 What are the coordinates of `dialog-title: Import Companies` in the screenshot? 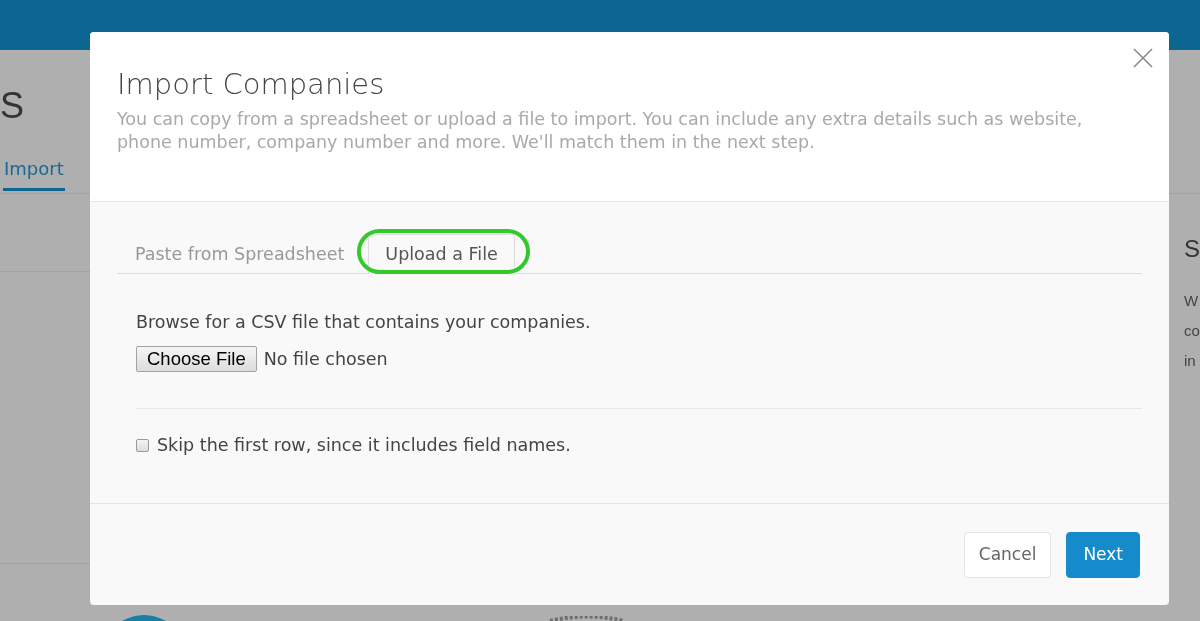 It's located at (251, 84).